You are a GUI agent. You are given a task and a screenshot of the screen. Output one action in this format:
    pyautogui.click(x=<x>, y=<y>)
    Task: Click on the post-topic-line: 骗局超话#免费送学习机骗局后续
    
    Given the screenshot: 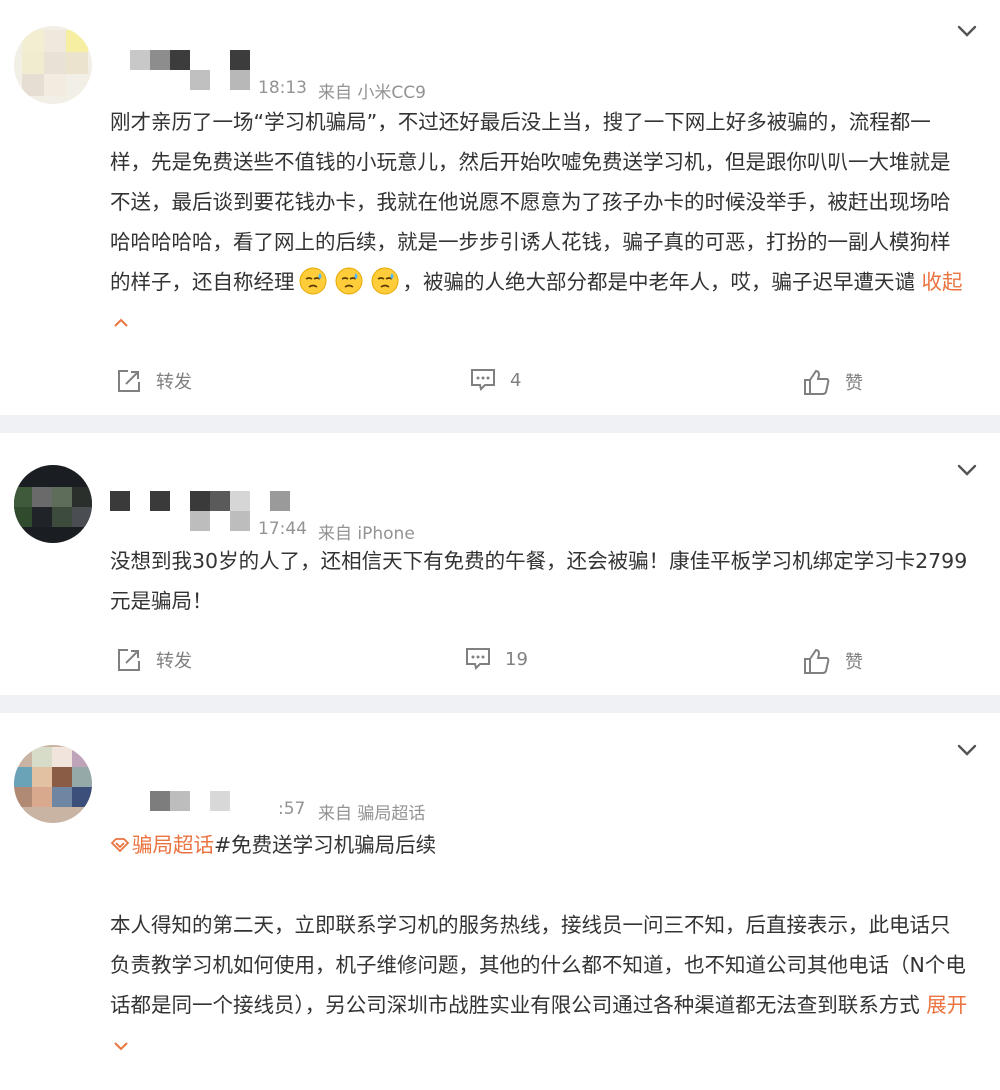 What is the action you would take?
    pyautogui.click(x=539, y=845)
    